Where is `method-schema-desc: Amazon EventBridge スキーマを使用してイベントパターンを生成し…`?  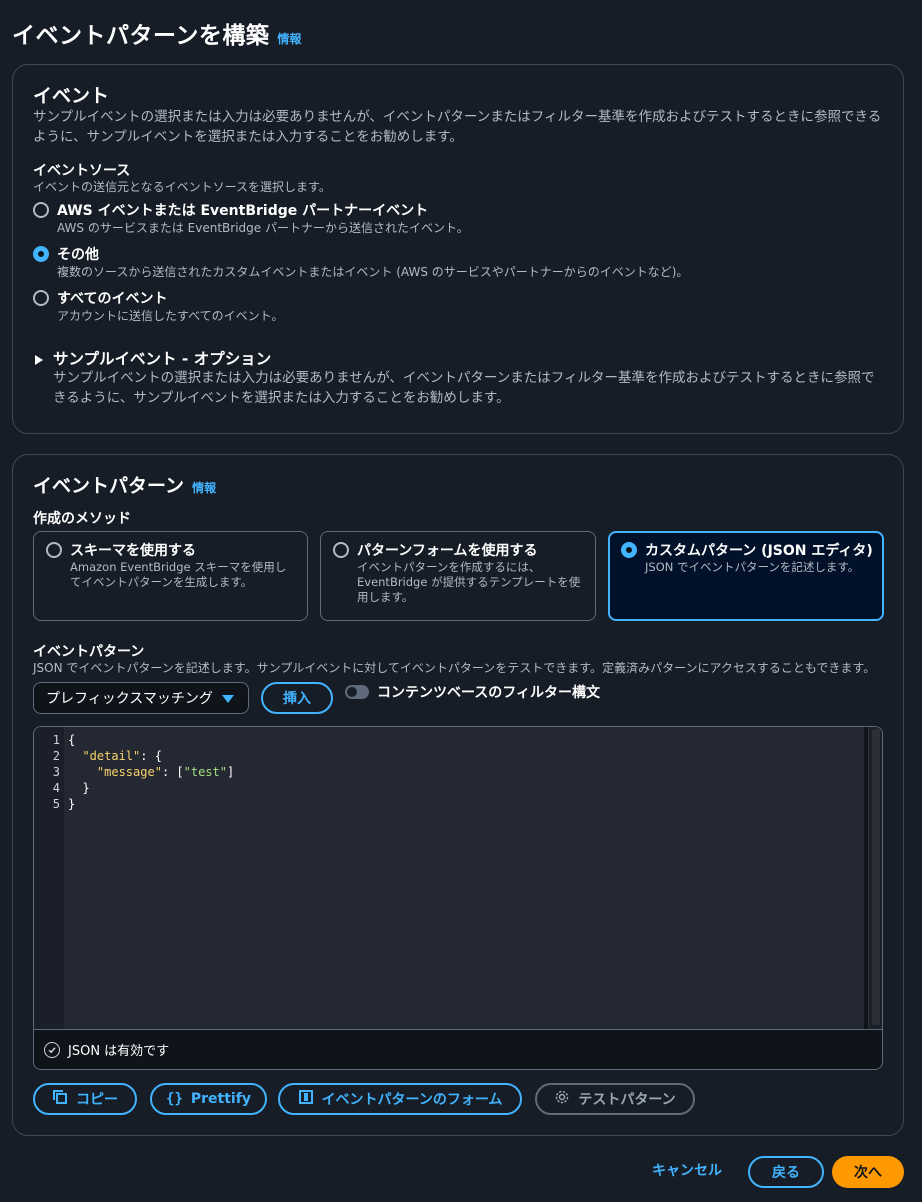 method-schema-desc: Amazon EventBridge スキーマを使用してイベントパターンを生成し… is located at coordinates (178, 574).